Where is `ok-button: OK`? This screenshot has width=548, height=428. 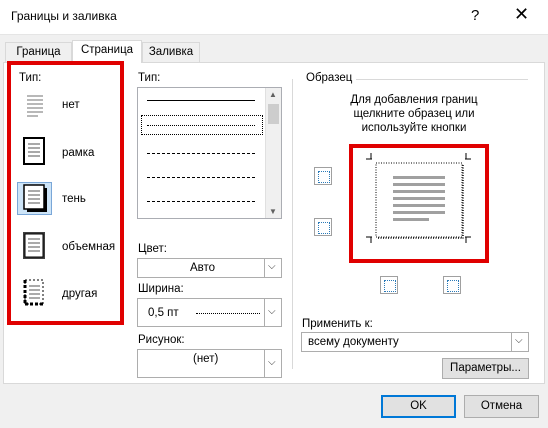 ok-button: OK is located at coordinates (418, 406).